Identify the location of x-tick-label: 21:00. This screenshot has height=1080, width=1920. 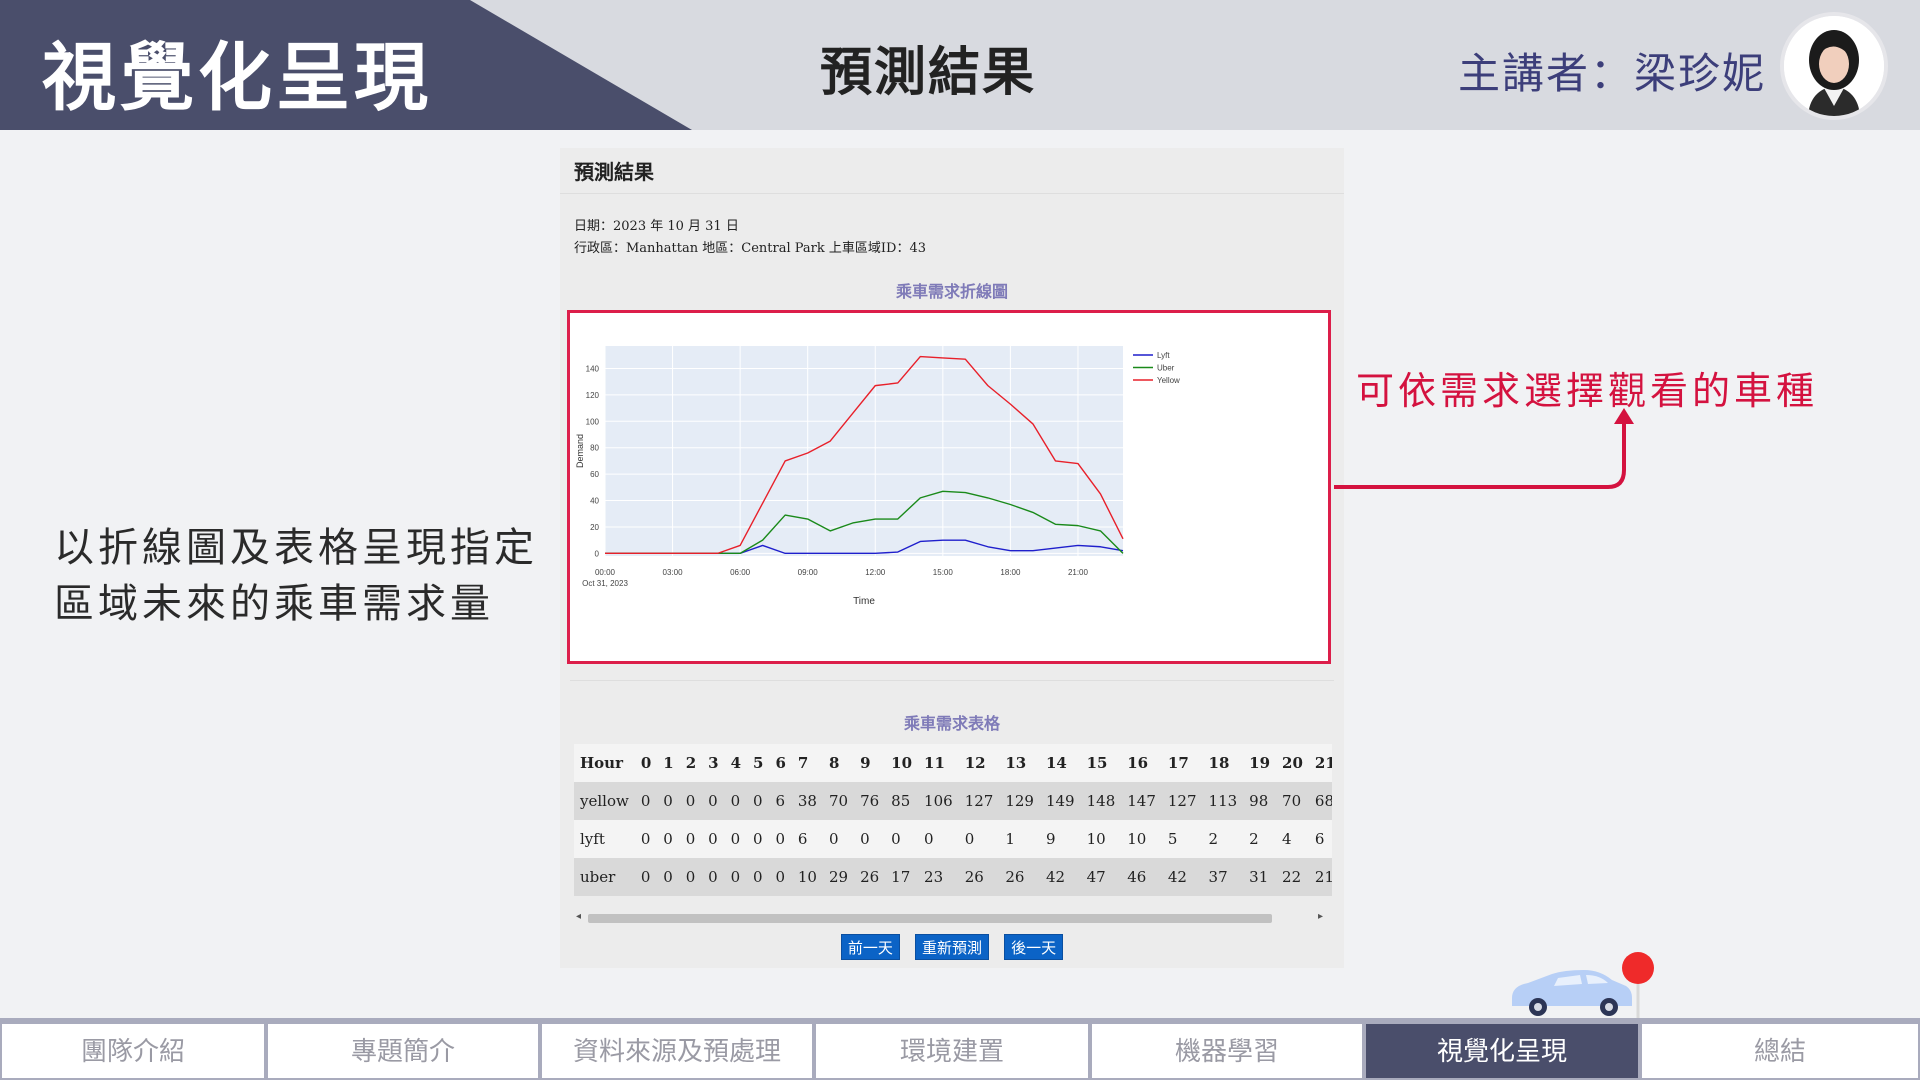
(1078, 572).